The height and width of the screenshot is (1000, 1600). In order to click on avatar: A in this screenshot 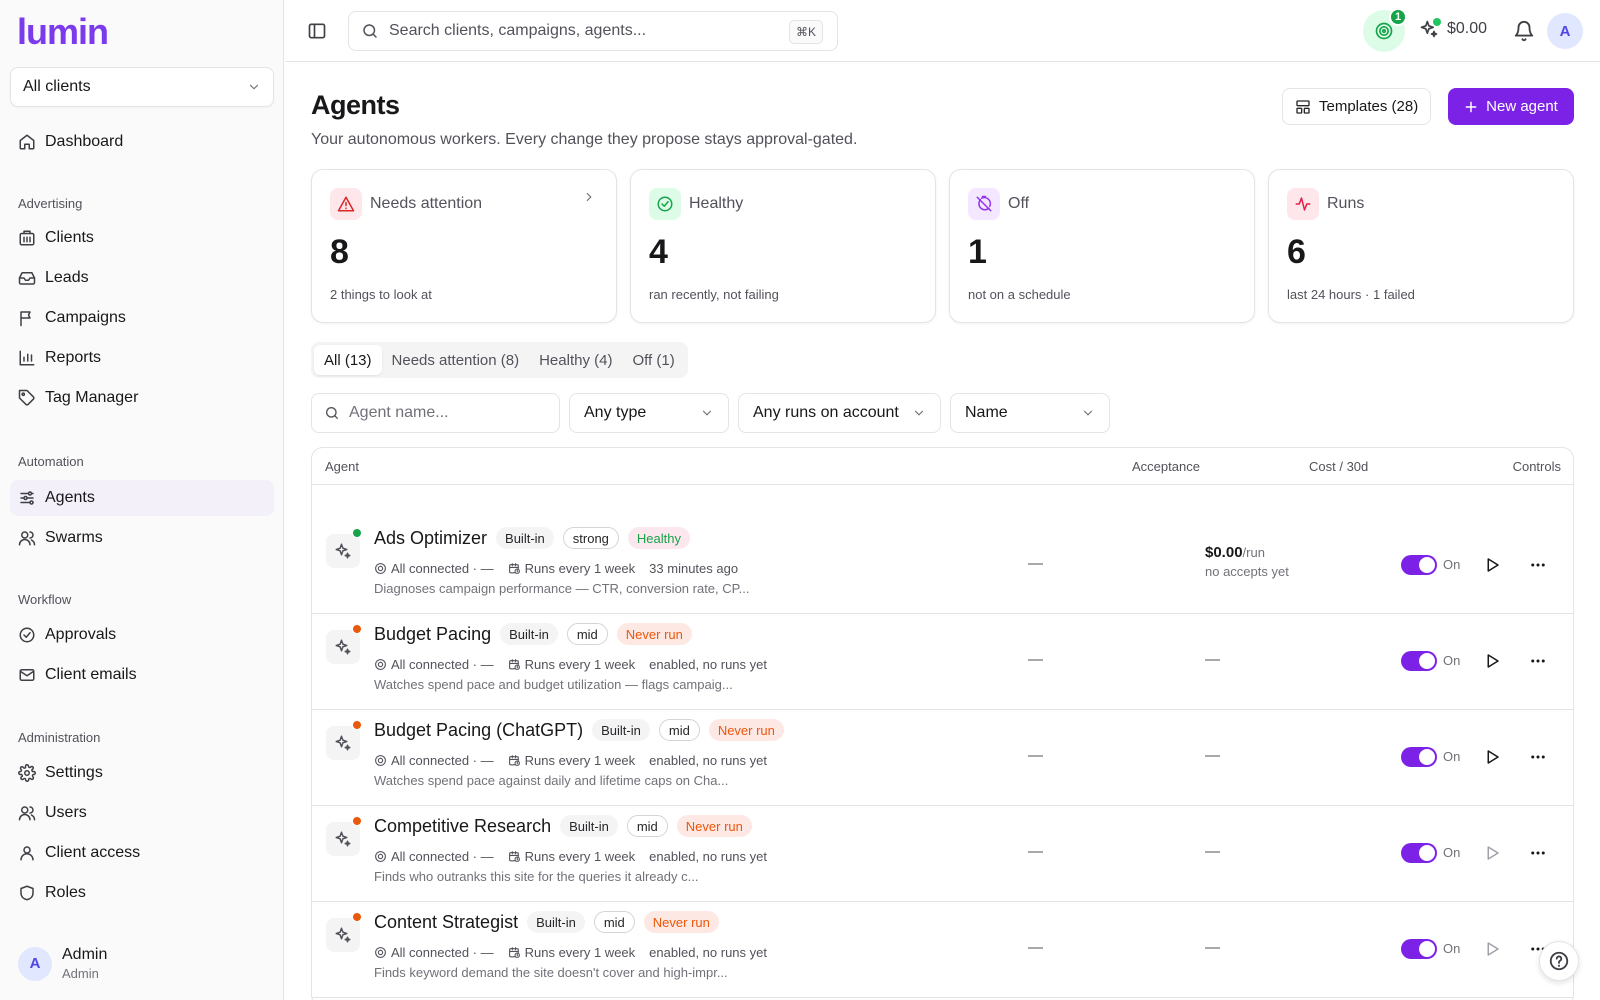, I will do `click(1565, 31)`.